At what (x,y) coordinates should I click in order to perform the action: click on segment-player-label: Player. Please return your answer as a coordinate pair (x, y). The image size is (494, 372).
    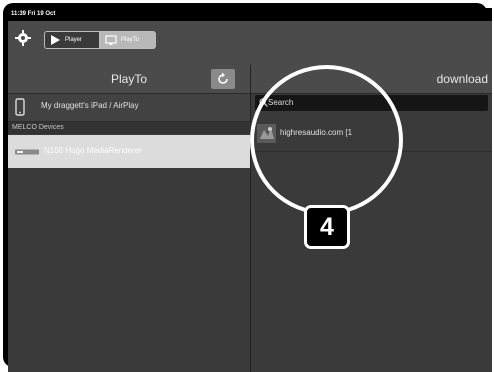
    Looking at the image, I should click on (74, 40).